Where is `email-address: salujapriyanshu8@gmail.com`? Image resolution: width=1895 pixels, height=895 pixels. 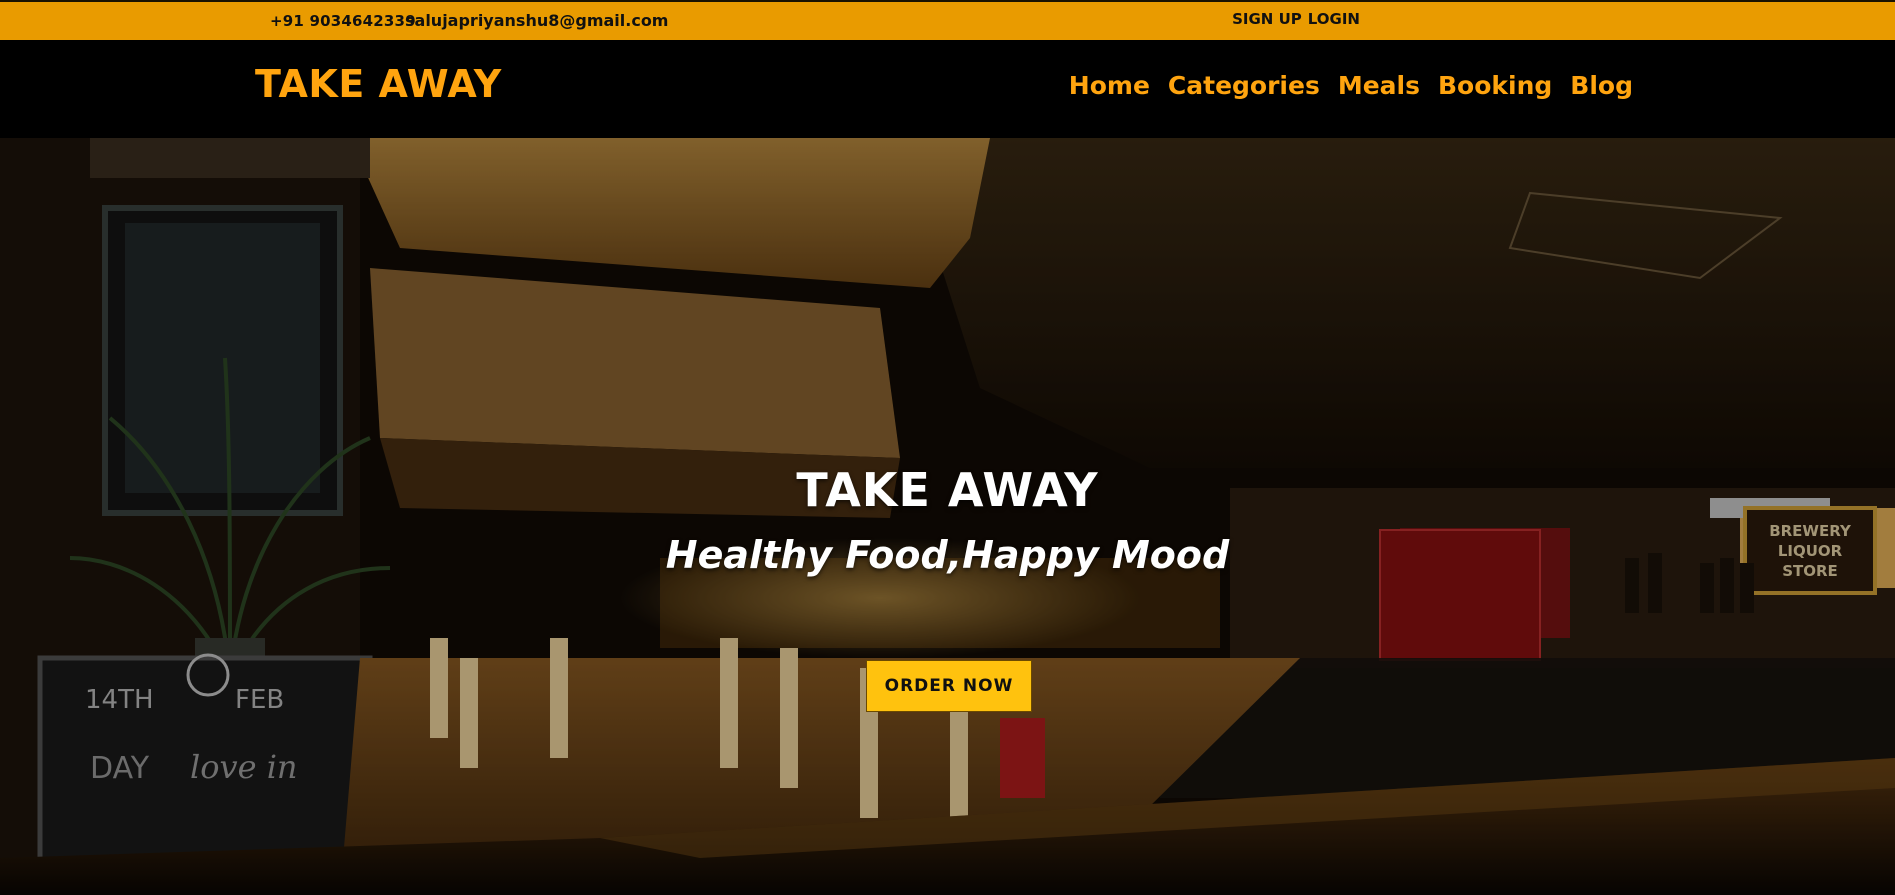 email-address: salujapriyanshu8@gmail.com is located at coordinates (537, 20).